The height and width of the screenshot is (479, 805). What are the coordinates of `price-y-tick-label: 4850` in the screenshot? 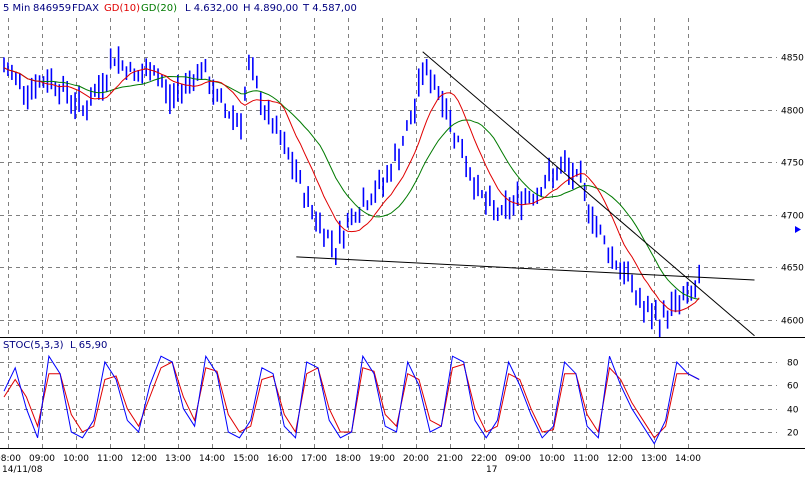 It's located at (792, 59).